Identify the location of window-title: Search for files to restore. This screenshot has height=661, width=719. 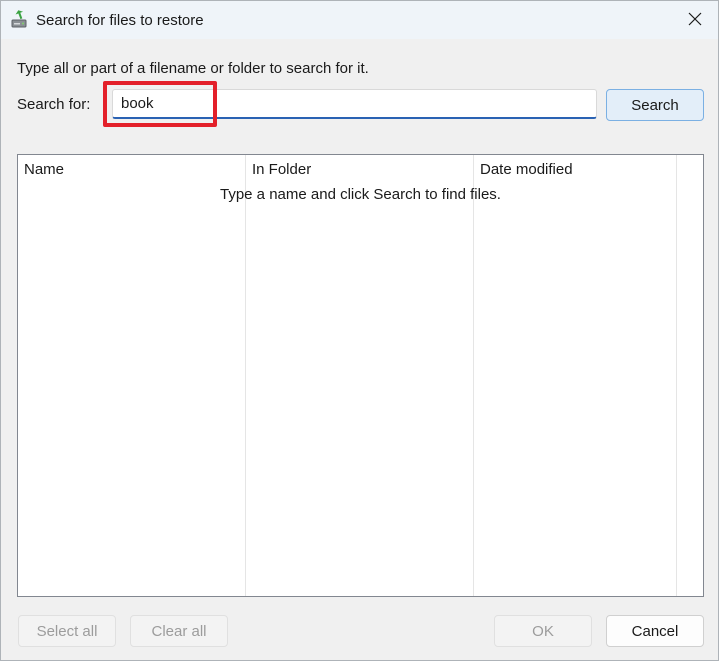
(120, 20).